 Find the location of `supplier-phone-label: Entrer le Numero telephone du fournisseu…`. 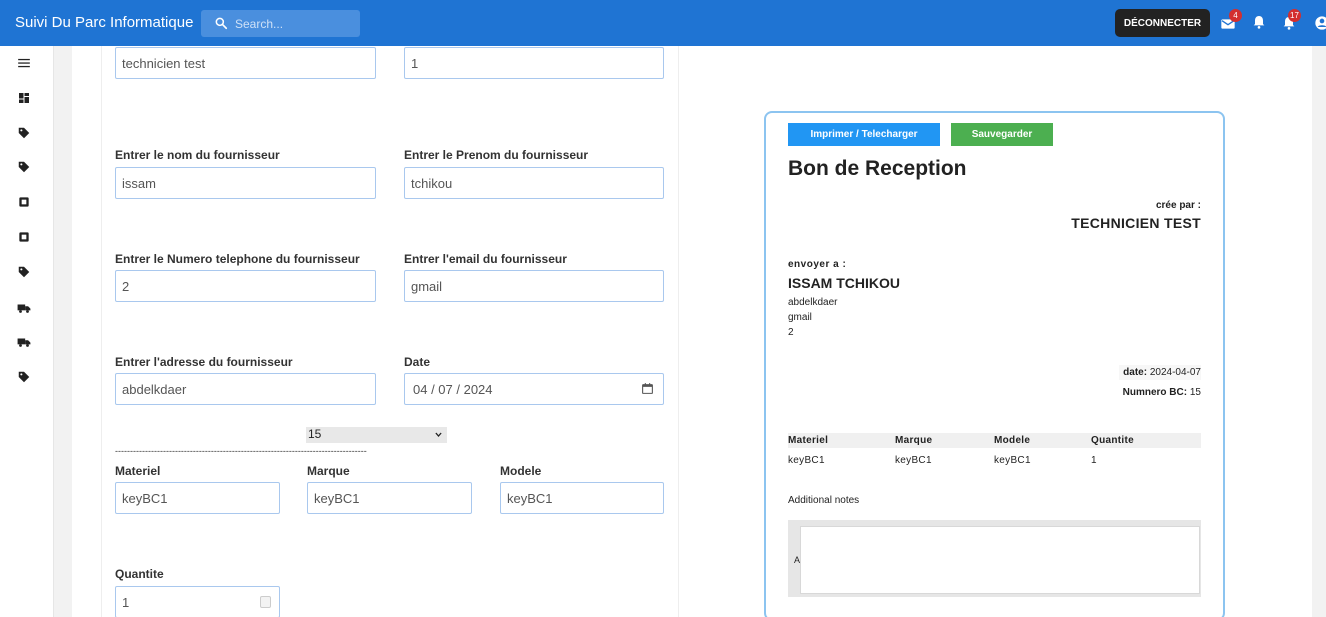

supplier-phone-label: Entrer le Numero telephone du fournisseu… is located at coordinates (237, 259).